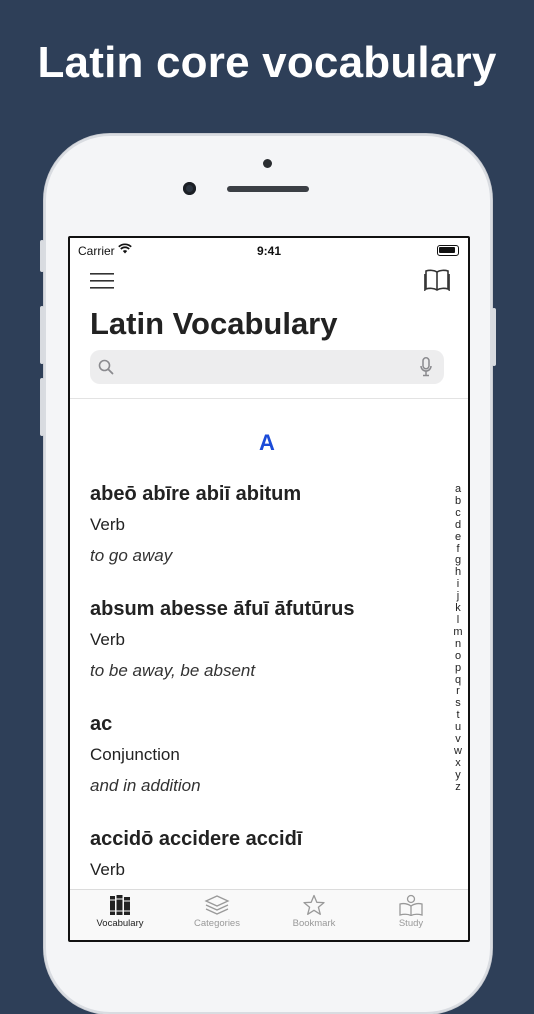 This screenshot has height=1014, width=534. Describe the element at coordinates (120, 923) in the screenshot. I see `tab-label: Vocabulary` at that location.